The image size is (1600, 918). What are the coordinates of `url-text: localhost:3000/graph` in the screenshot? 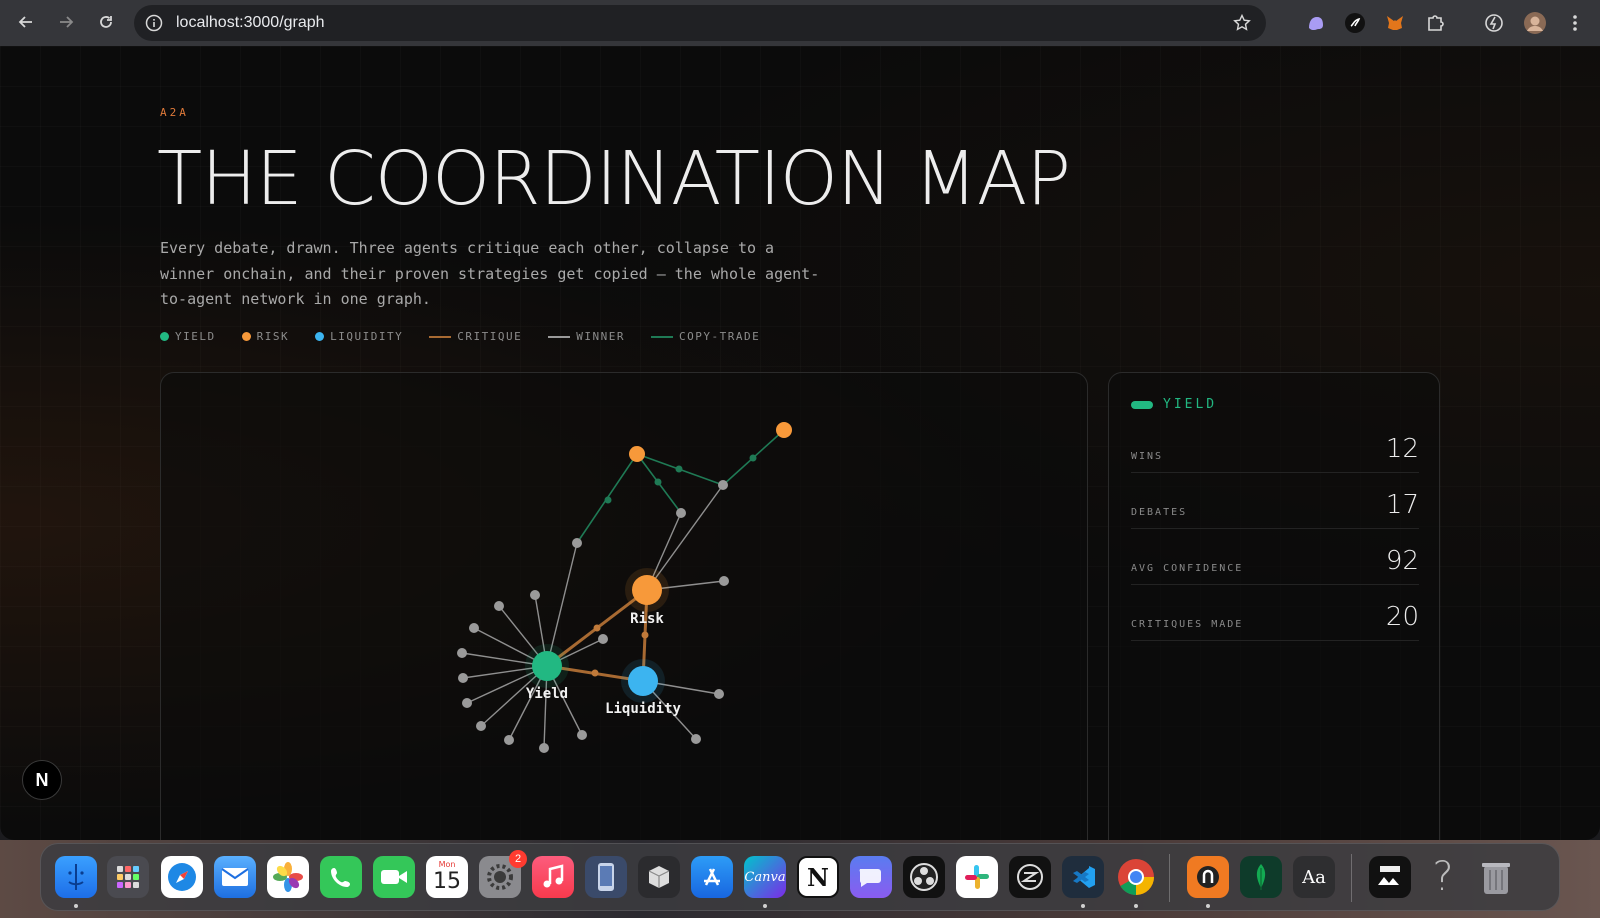 It's located at (250, 23).